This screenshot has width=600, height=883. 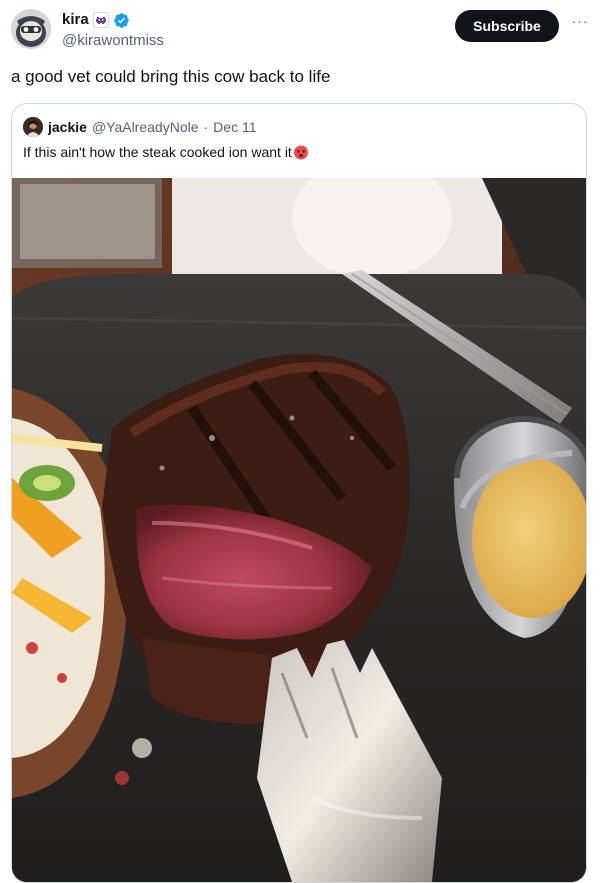 I want to click on verified-badge-icon, so click(x=121, y=20).